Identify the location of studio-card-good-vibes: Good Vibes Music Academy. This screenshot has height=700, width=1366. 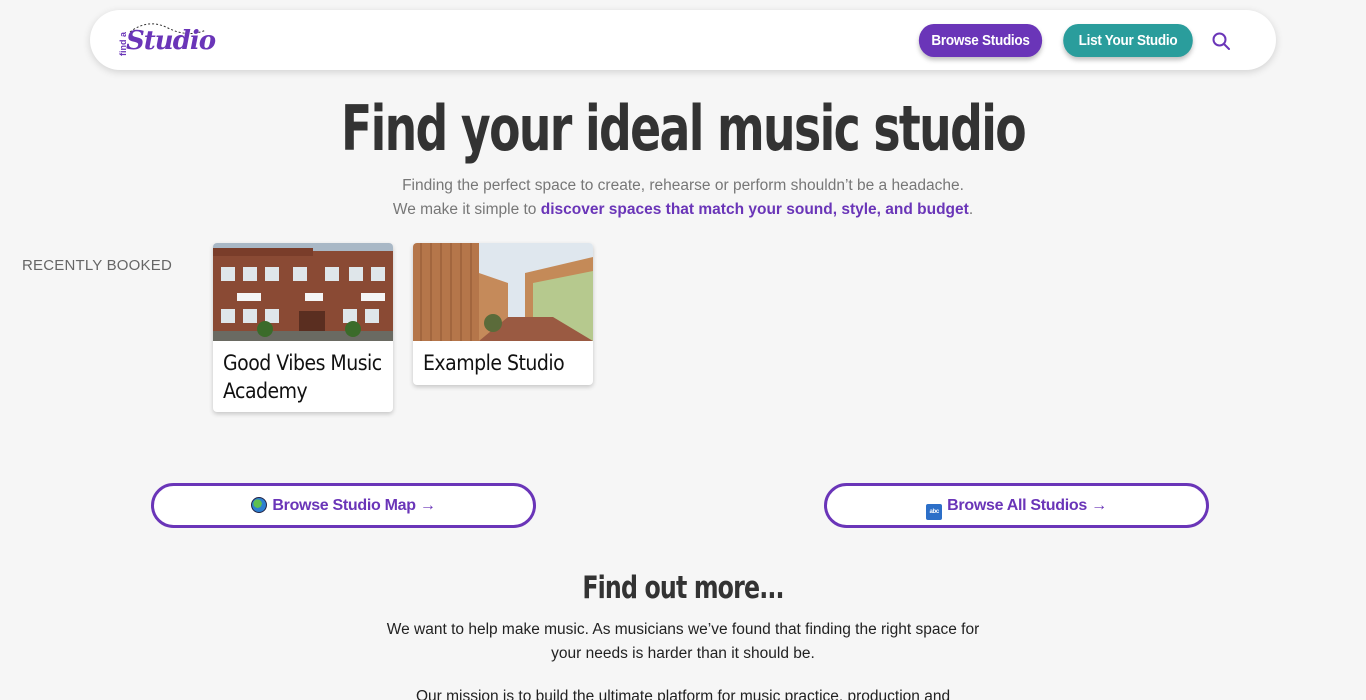
(303, 327).